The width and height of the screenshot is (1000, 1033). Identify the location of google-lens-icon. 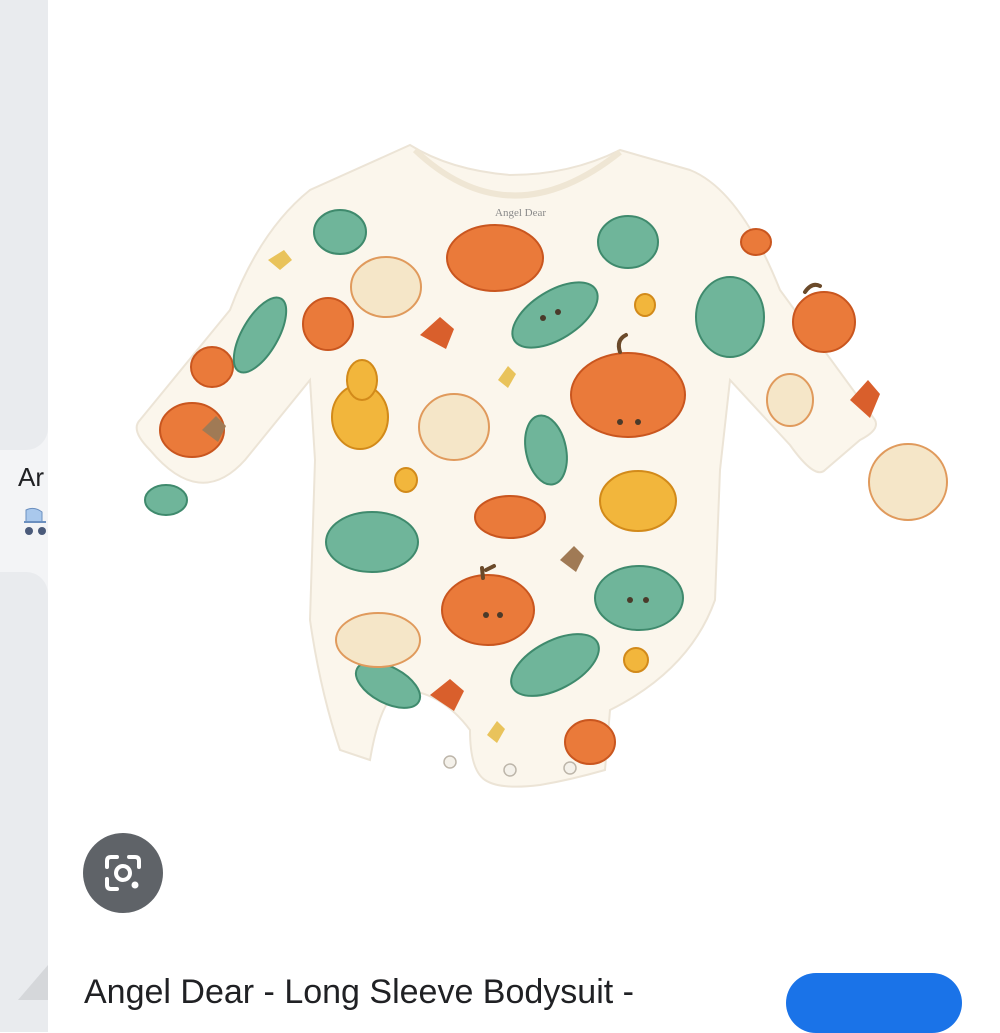
(123, 873).